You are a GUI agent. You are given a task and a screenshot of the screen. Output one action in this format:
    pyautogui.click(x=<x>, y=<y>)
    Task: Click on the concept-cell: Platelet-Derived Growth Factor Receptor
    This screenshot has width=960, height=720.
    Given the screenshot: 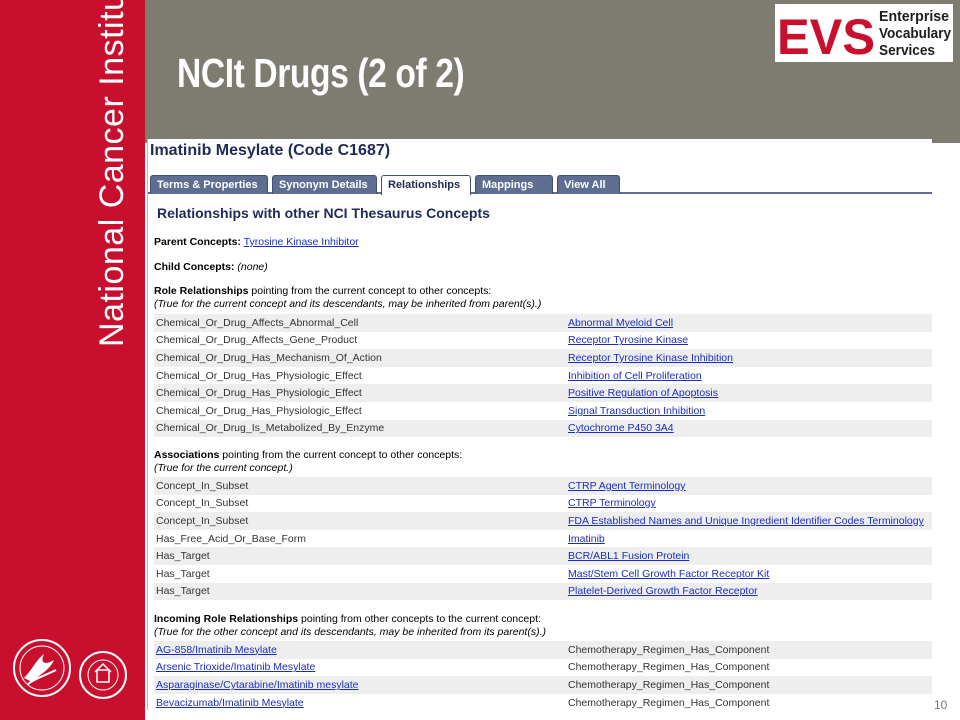 What is the action you would take?
    pyautogui.click(x=749, y=591)
    